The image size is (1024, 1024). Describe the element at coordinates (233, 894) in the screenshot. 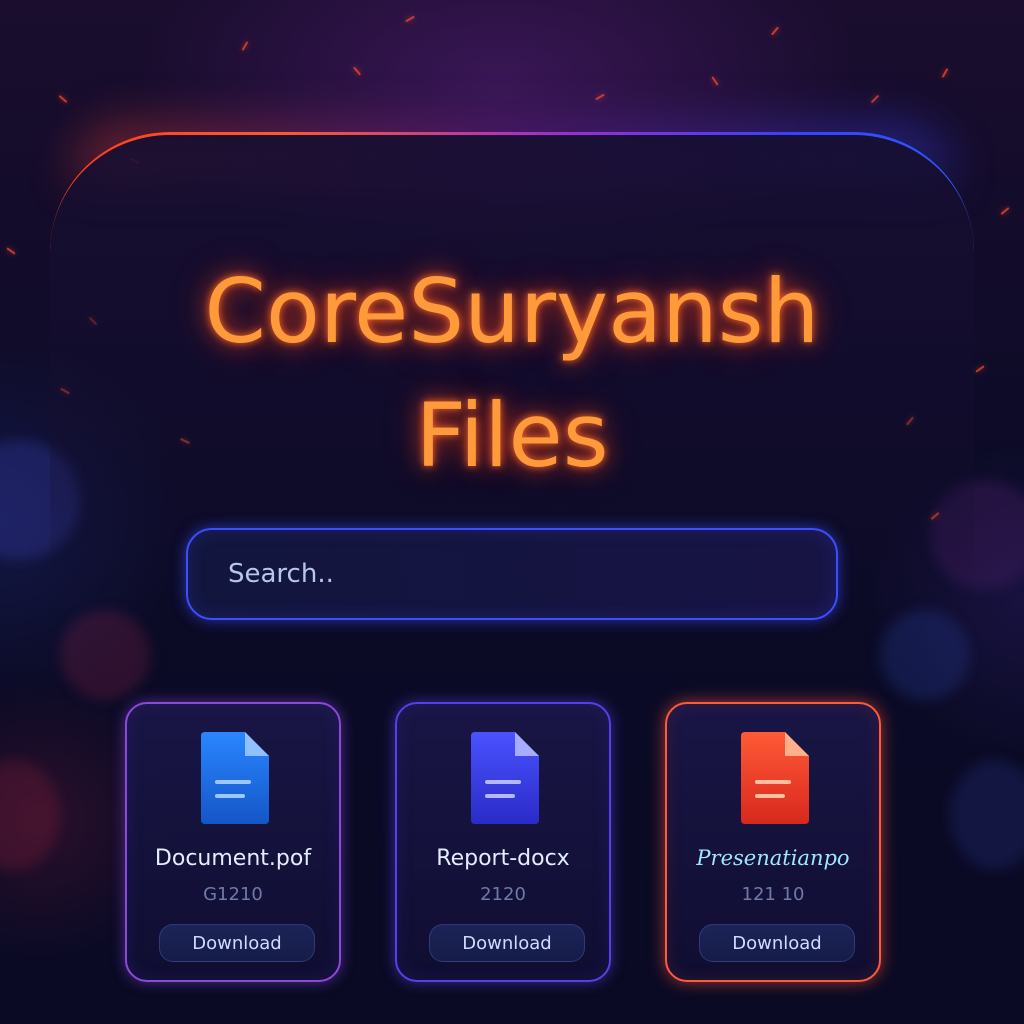

I see `file-size: G1210` at that location.